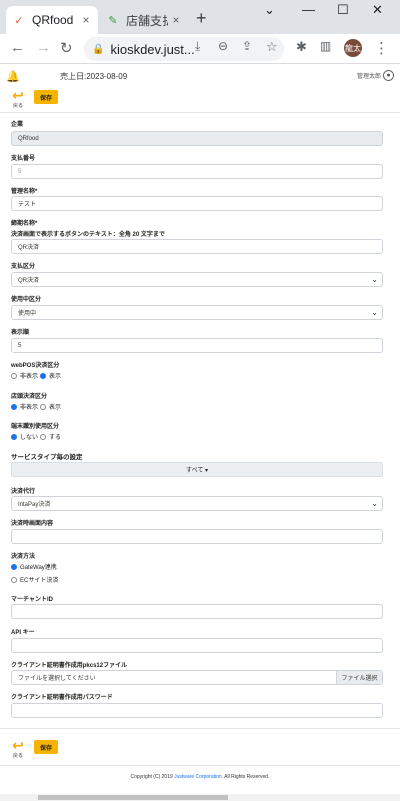 This screenshot has width=400, height=801. Describe the element at coordinates (23, 267) in the screenshot. I see `payment-type-label: 支払区分` at that location.